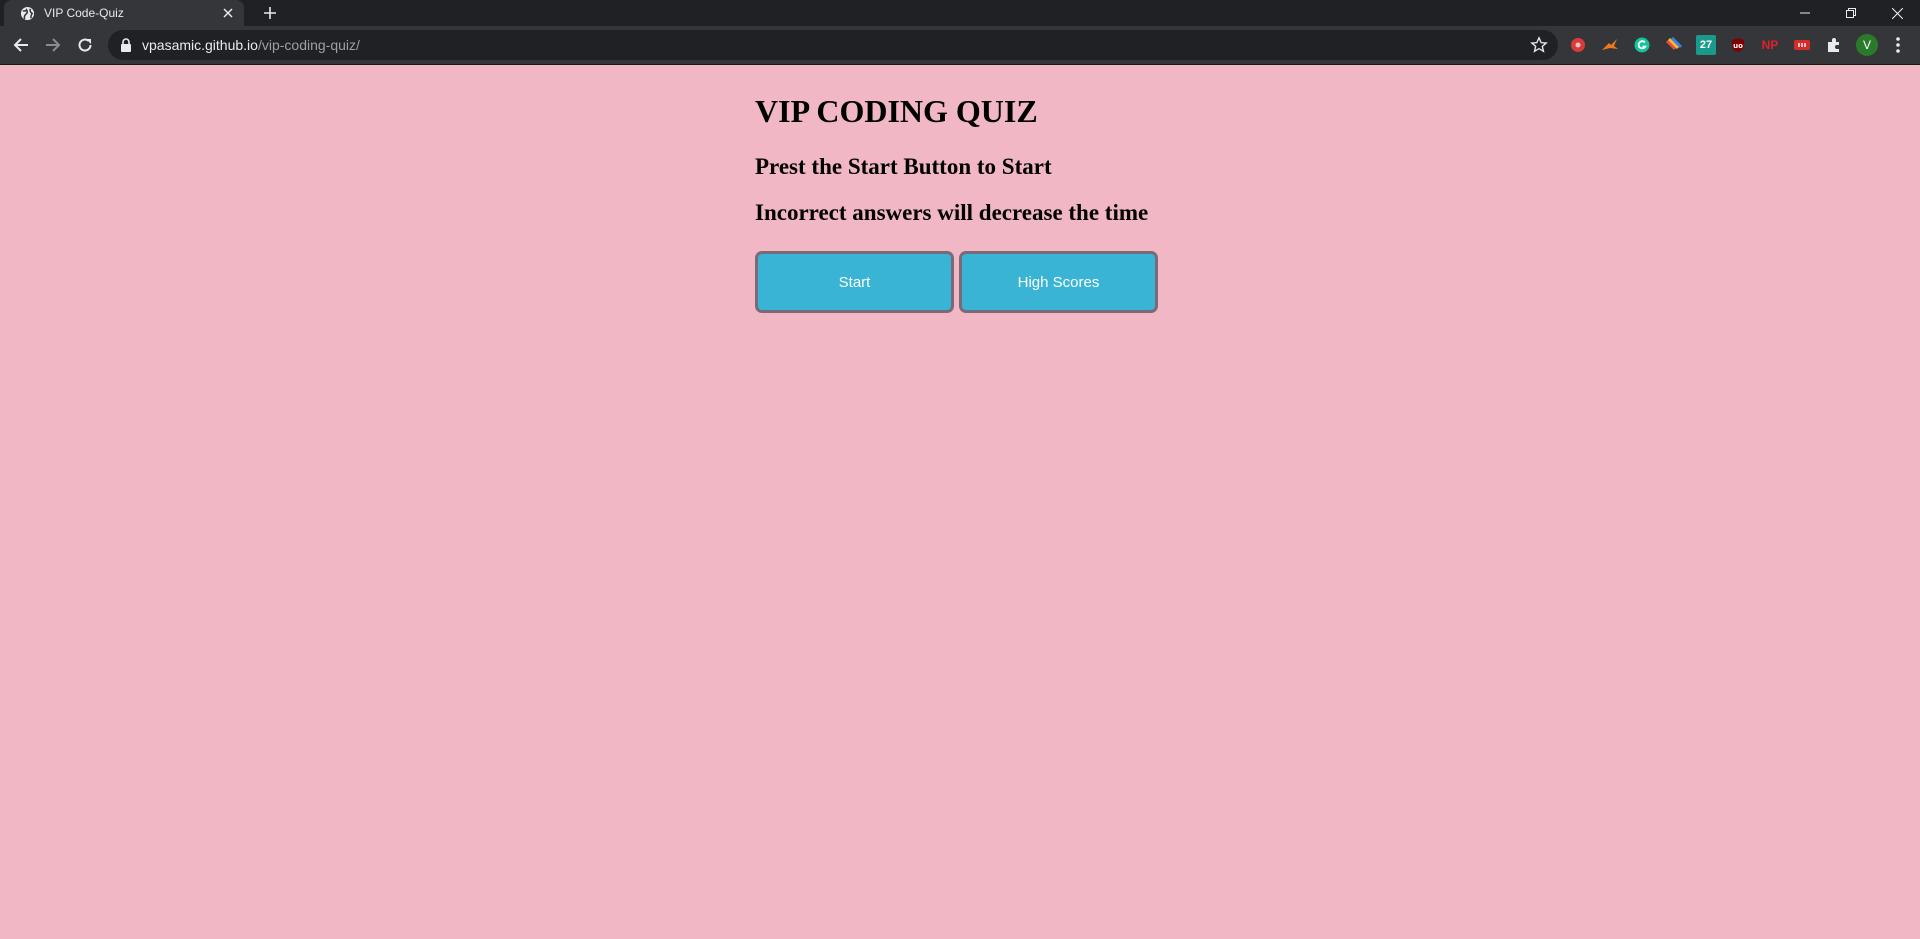 This screenshot has width=1920, height=939. Describe the element at coordinates (960, 64) in the screenshot. I see `toolbar-divider` at that location.